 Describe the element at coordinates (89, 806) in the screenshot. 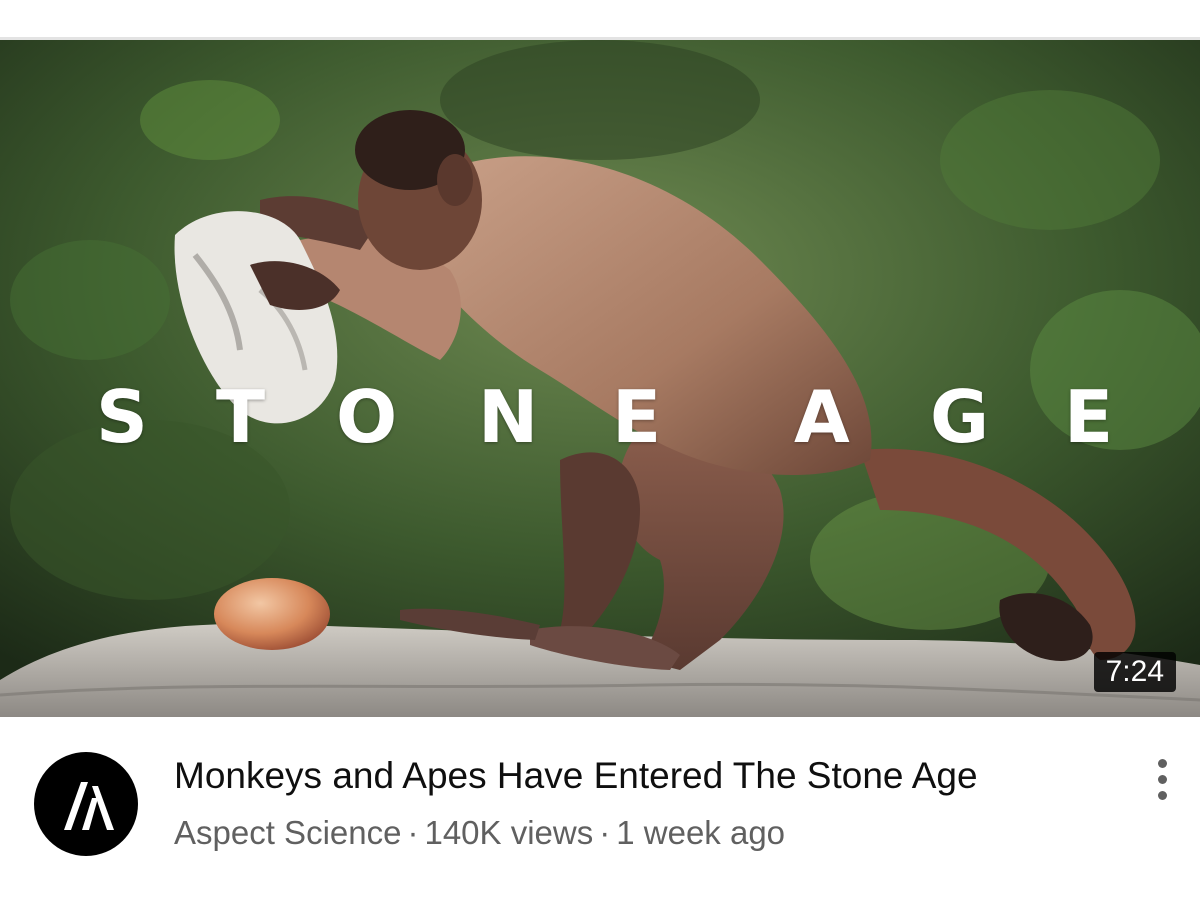

I see `aspect-science-logo-icon` at that location.